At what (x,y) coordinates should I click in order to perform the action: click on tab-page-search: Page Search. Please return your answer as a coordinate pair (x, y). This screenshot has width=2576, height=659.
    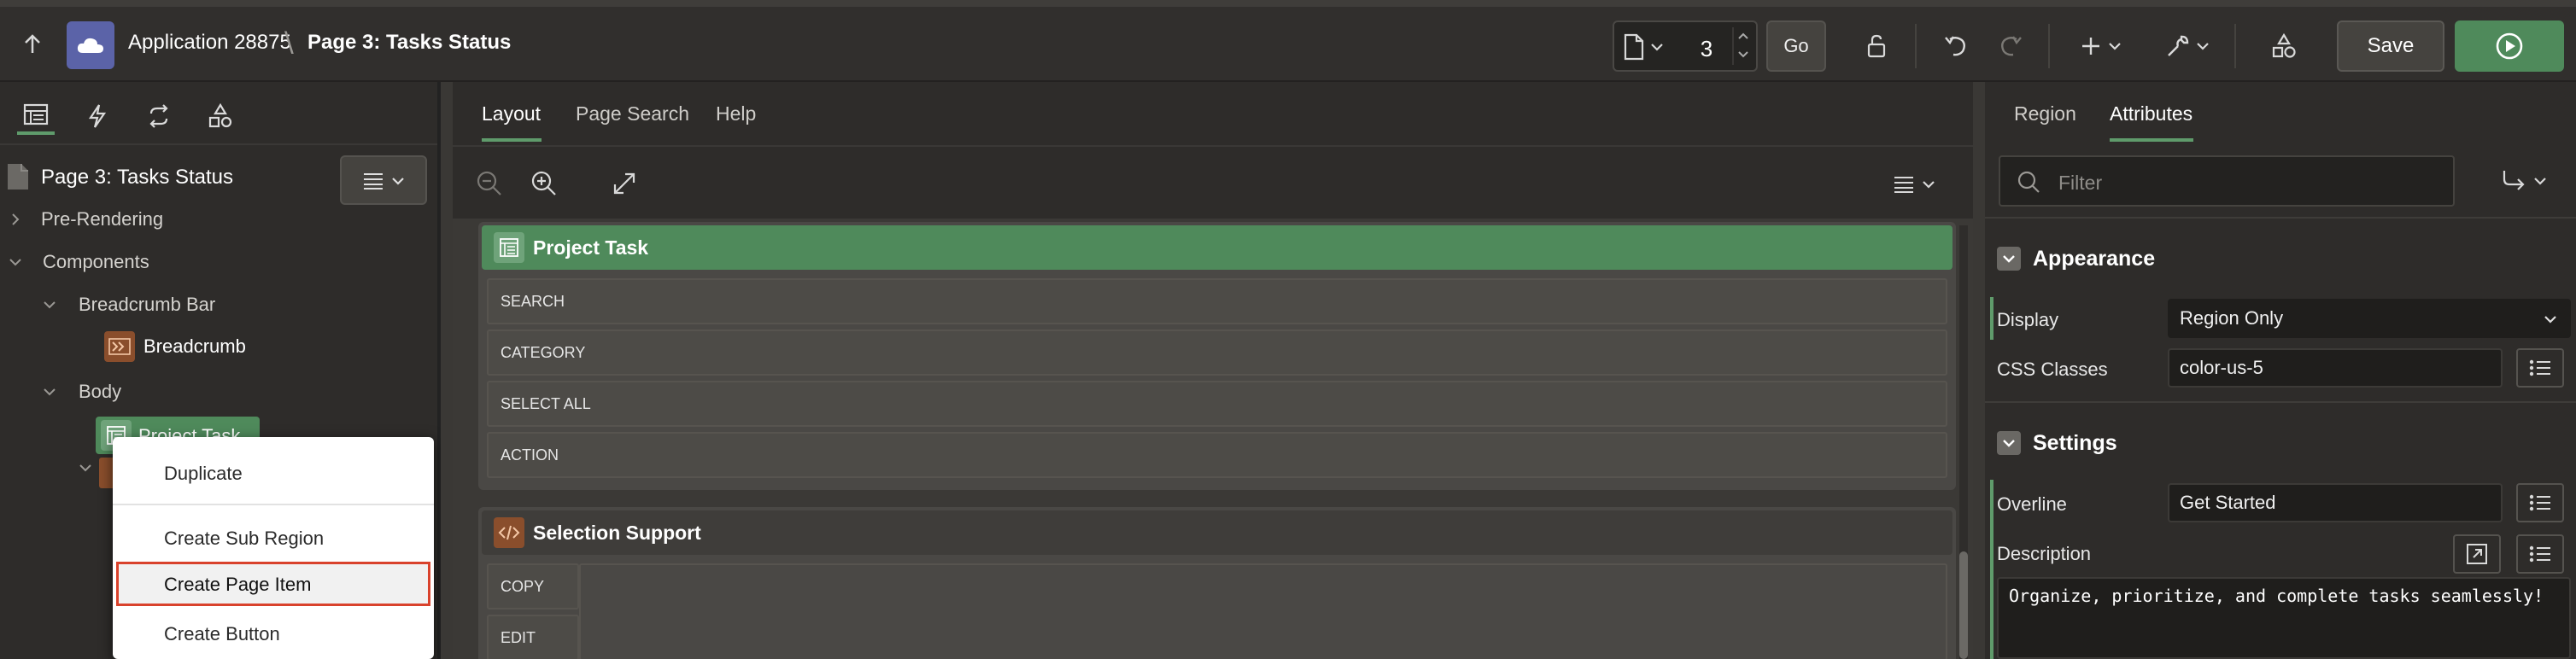
    Looking at the image, I should click on (632, 113).